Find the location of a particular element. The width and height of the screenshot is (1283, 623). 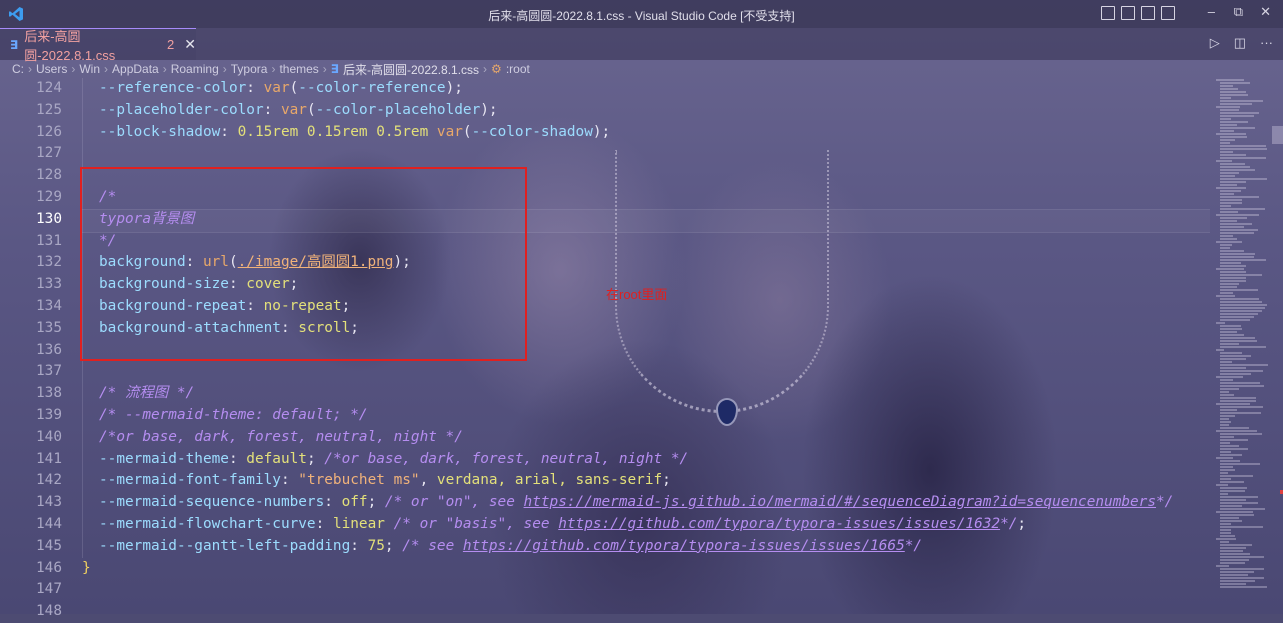

close-window-button: ✕ is located at coordinates (1265, 12).